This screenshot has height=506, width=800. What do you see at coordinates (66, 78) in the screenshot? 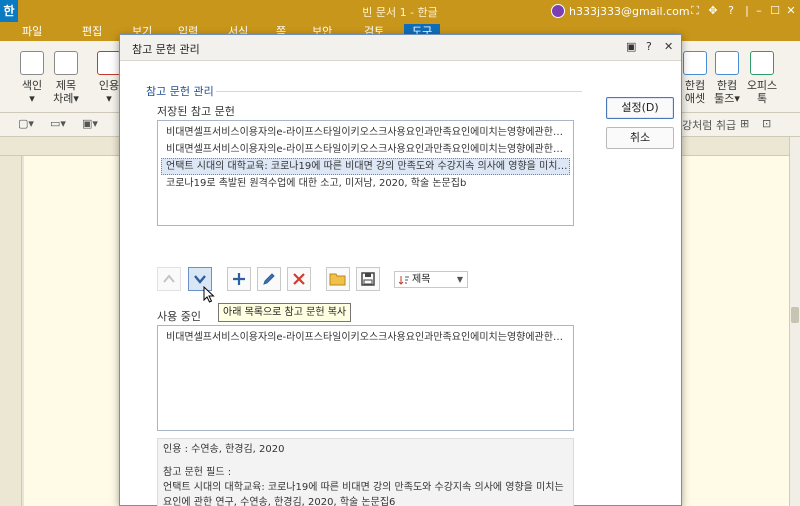
I see `toc-button: 제목 차례▾` at bounding box center [66, 78].